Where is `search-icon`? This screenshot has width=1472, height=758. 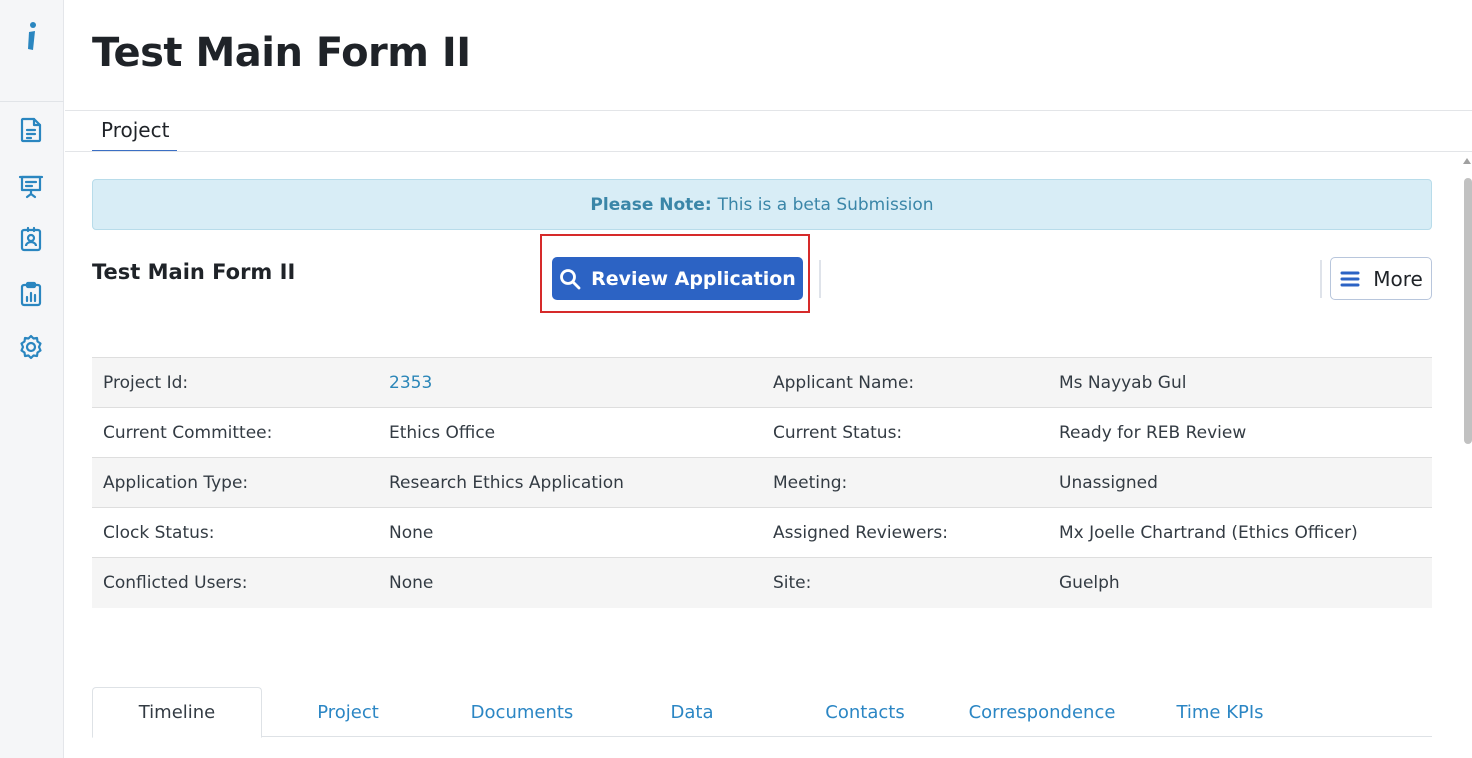
search-icon is located at coordinates (570, 279).